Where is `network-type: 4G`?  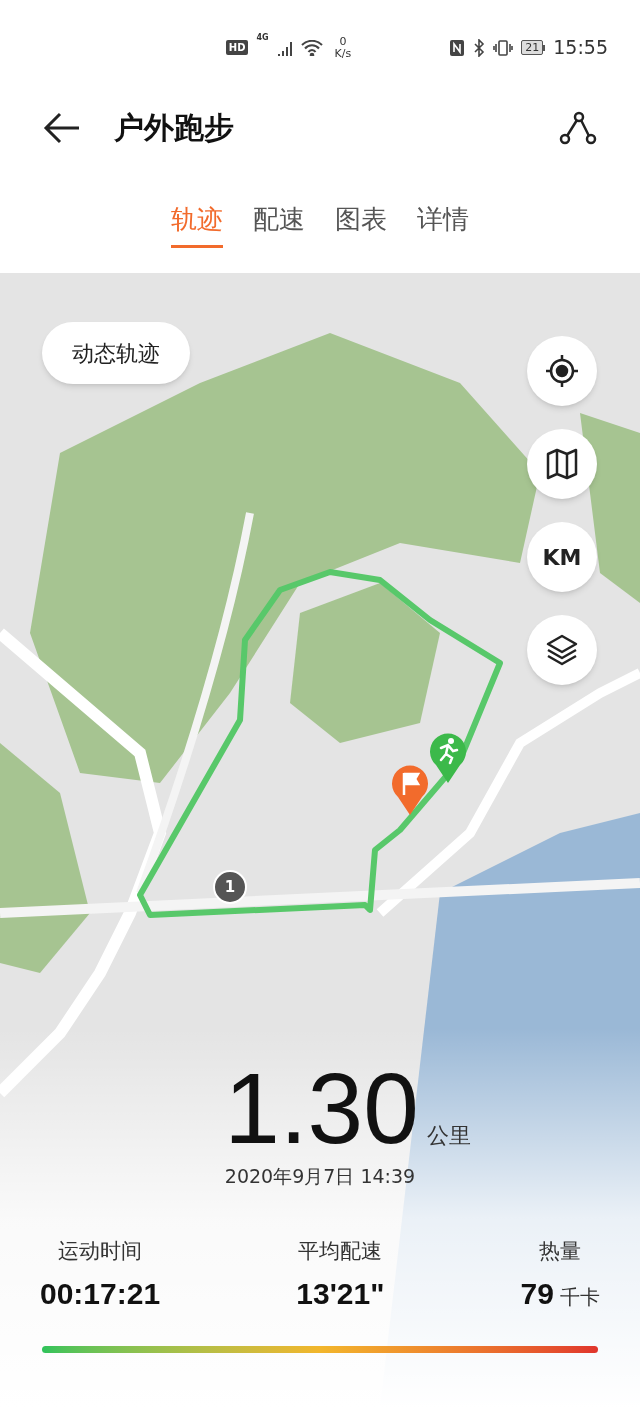
network-type: 4G is located at coordinates (262, 37).